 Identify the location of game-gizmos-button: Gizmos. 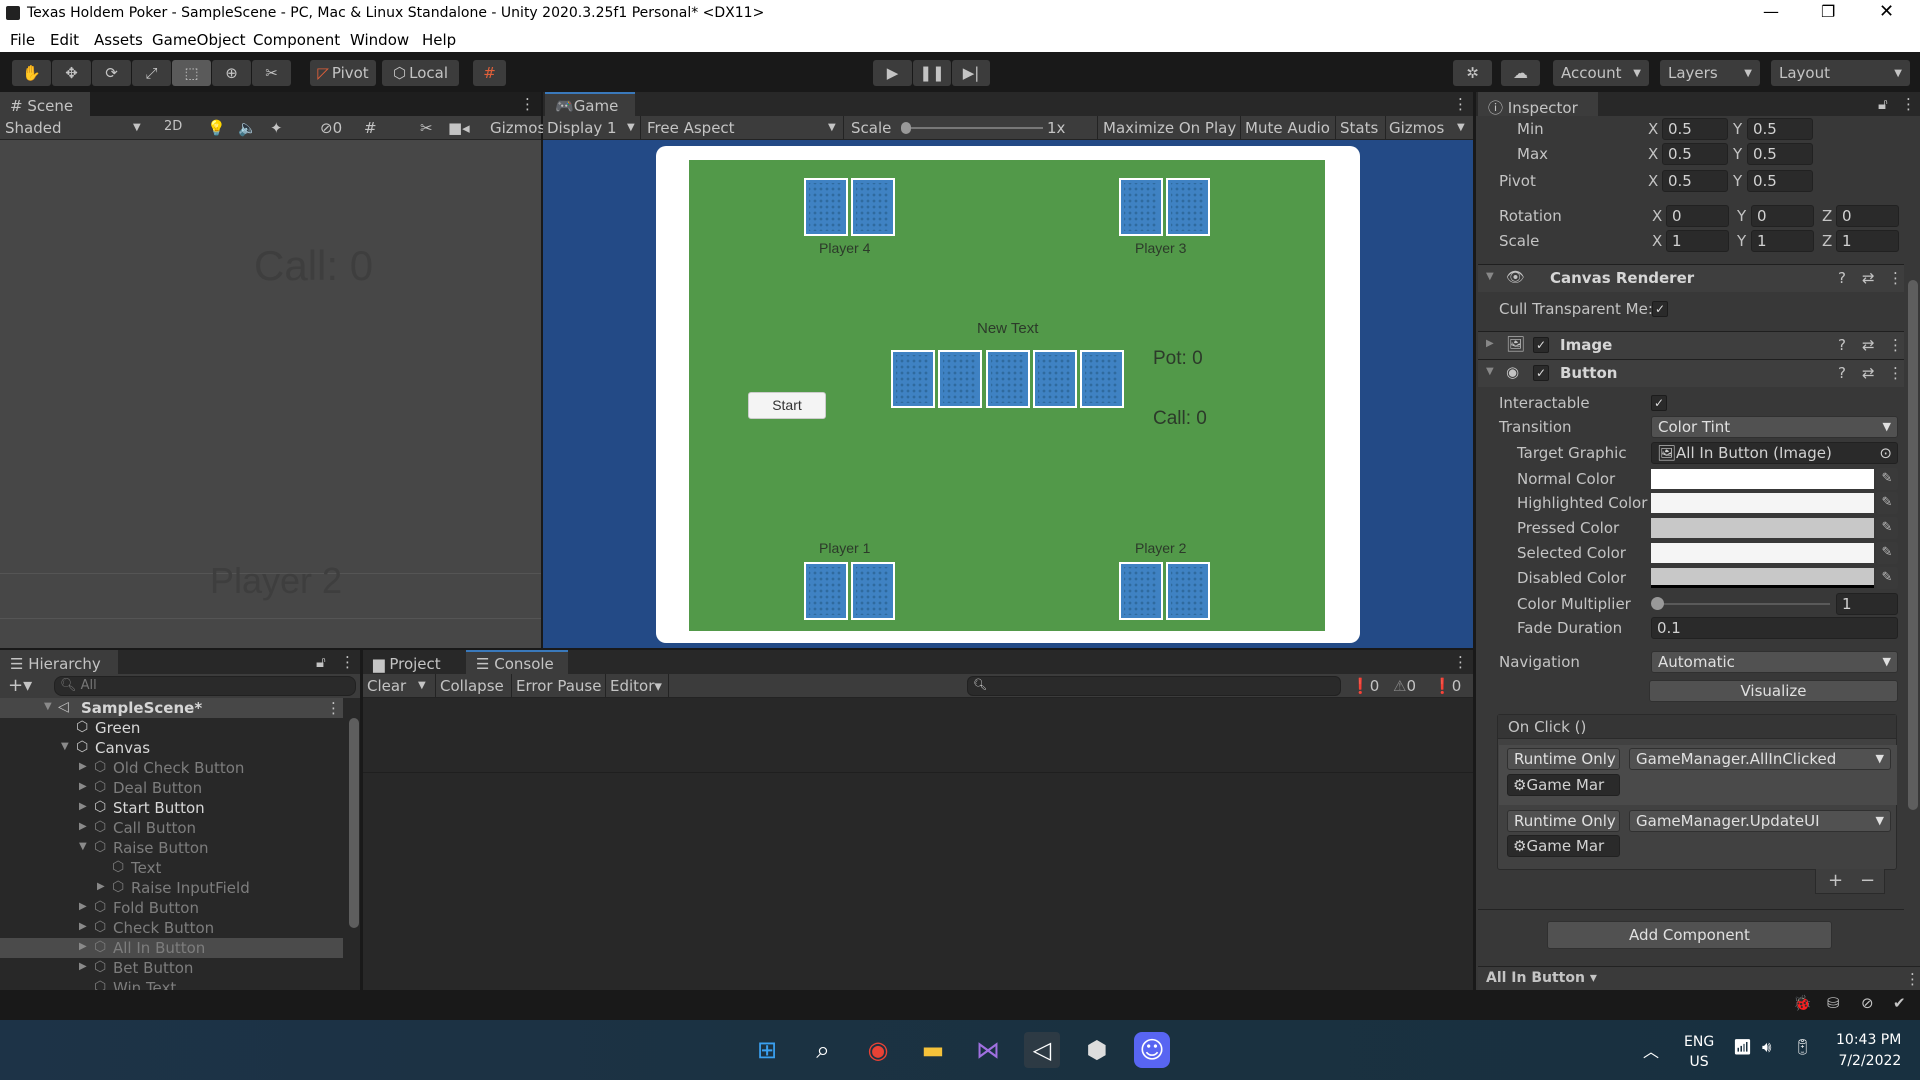
(1416, 128).